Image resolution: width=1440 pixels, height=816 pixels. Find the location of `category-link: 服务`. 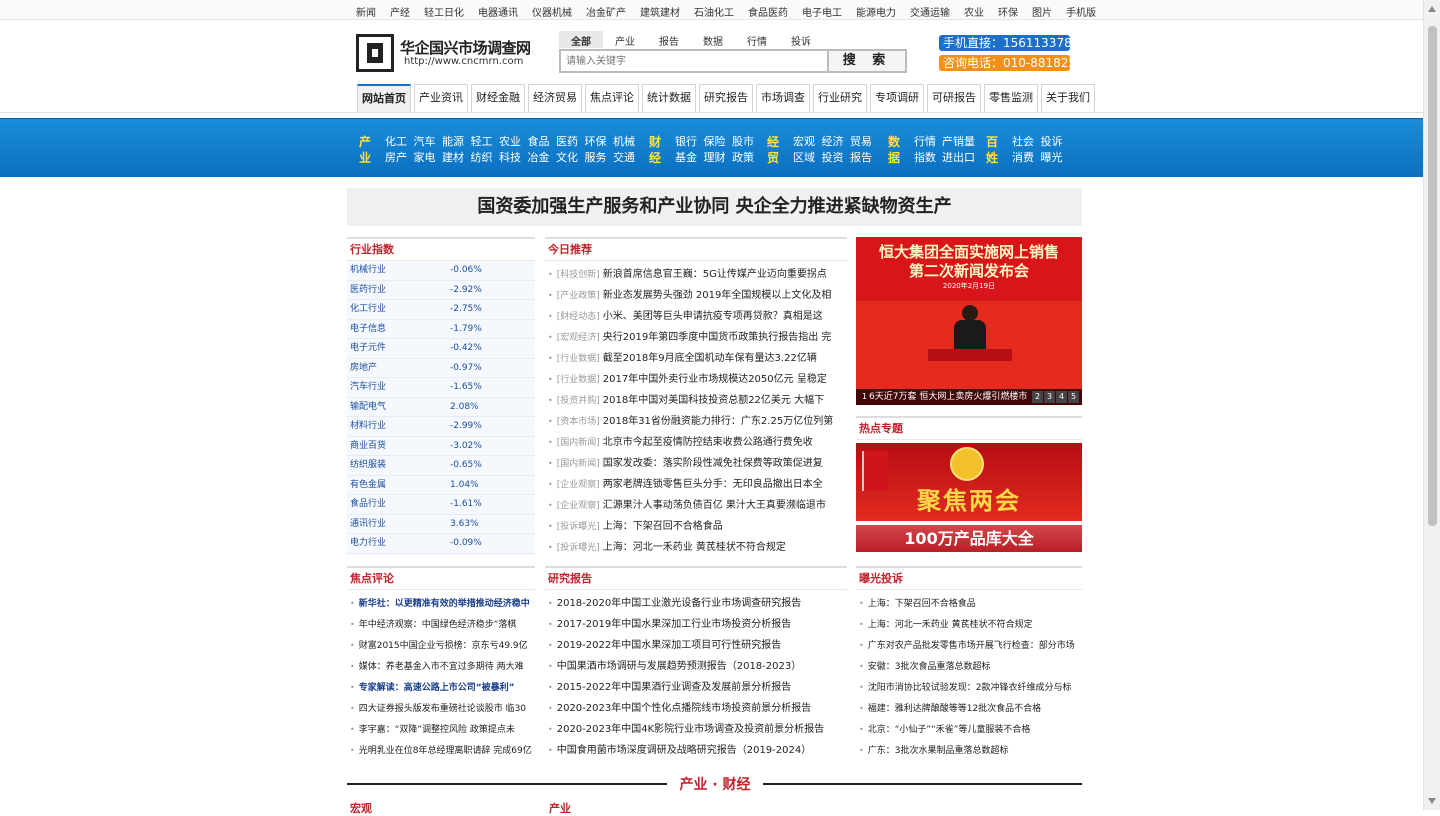

category-link: 服务 is located at coordinates (596, 158).